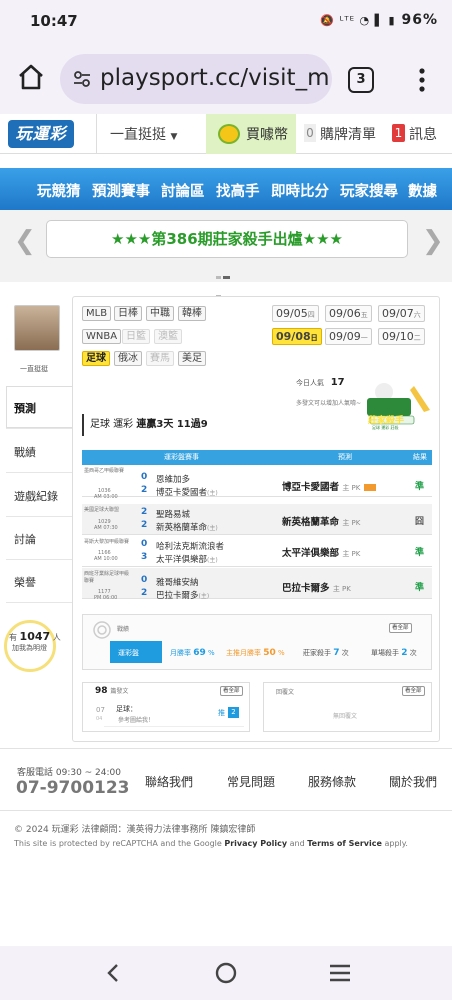 The image size is (452, 1000). What do you see at coordinates (182, 595) in the screenshot?
I see `row-team-home: 巴拉卡爾多(主)` at bounding box center [182, 595].